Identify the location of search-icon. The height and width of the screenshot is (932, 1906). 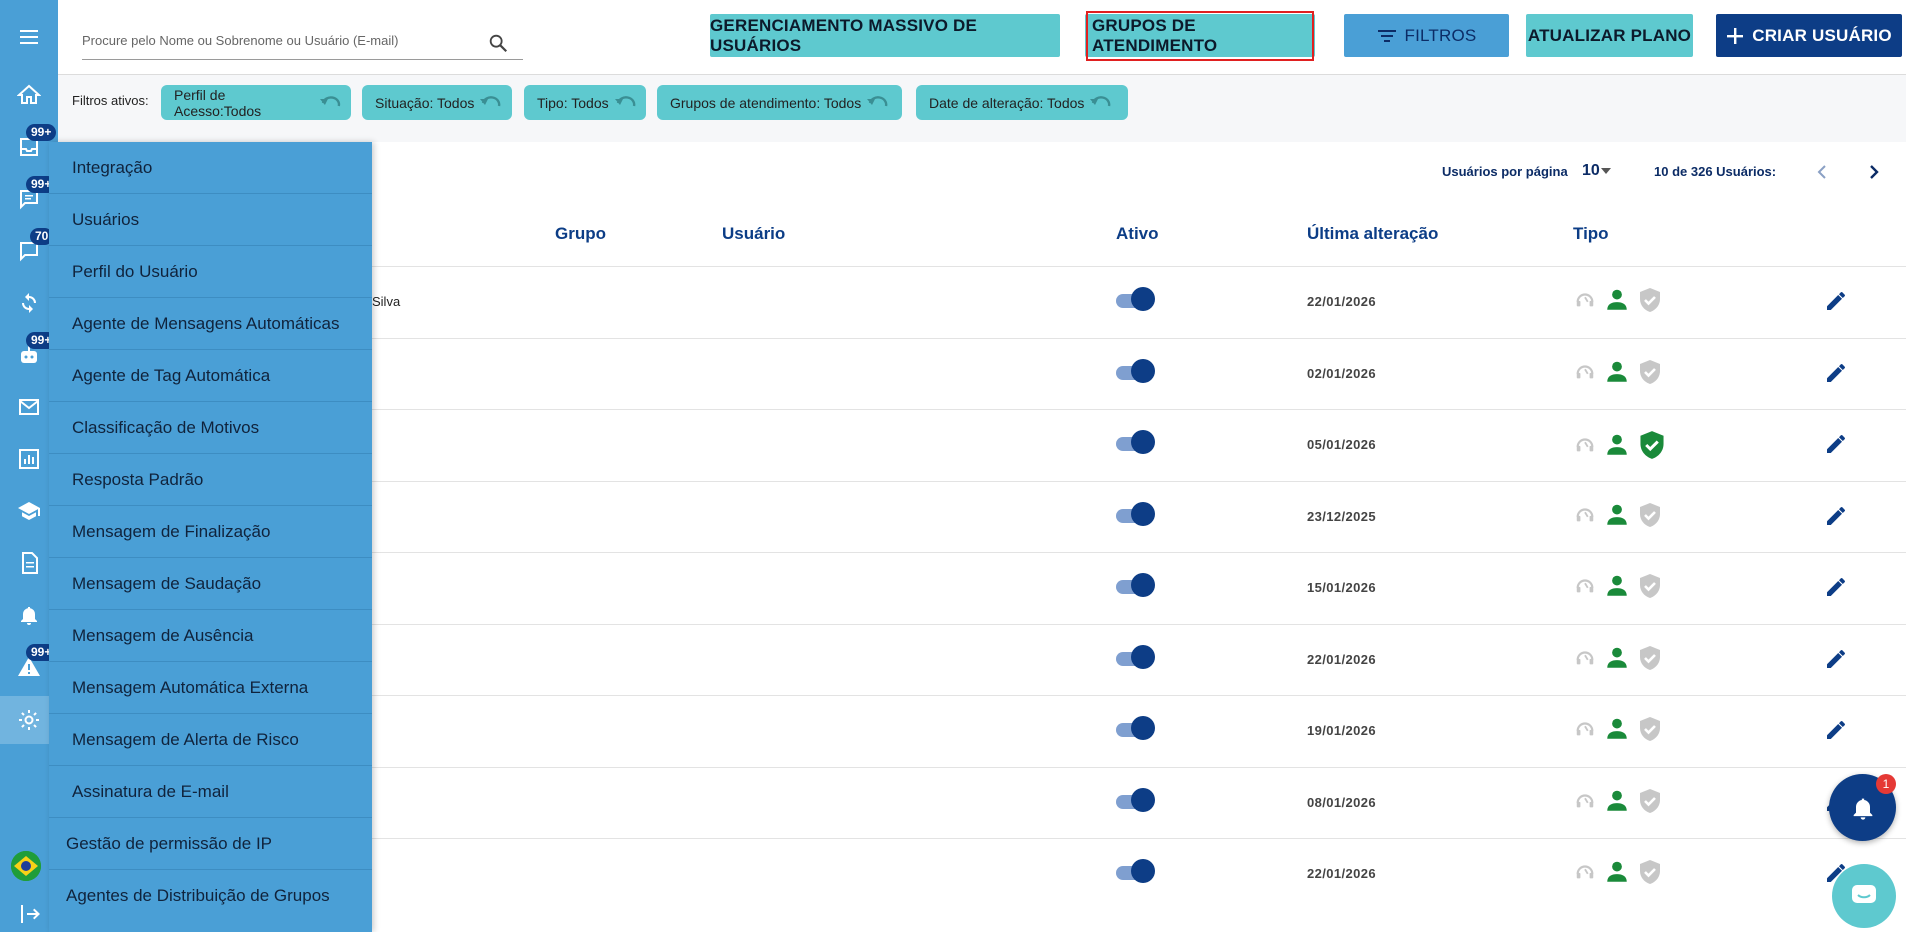
(498, 43).